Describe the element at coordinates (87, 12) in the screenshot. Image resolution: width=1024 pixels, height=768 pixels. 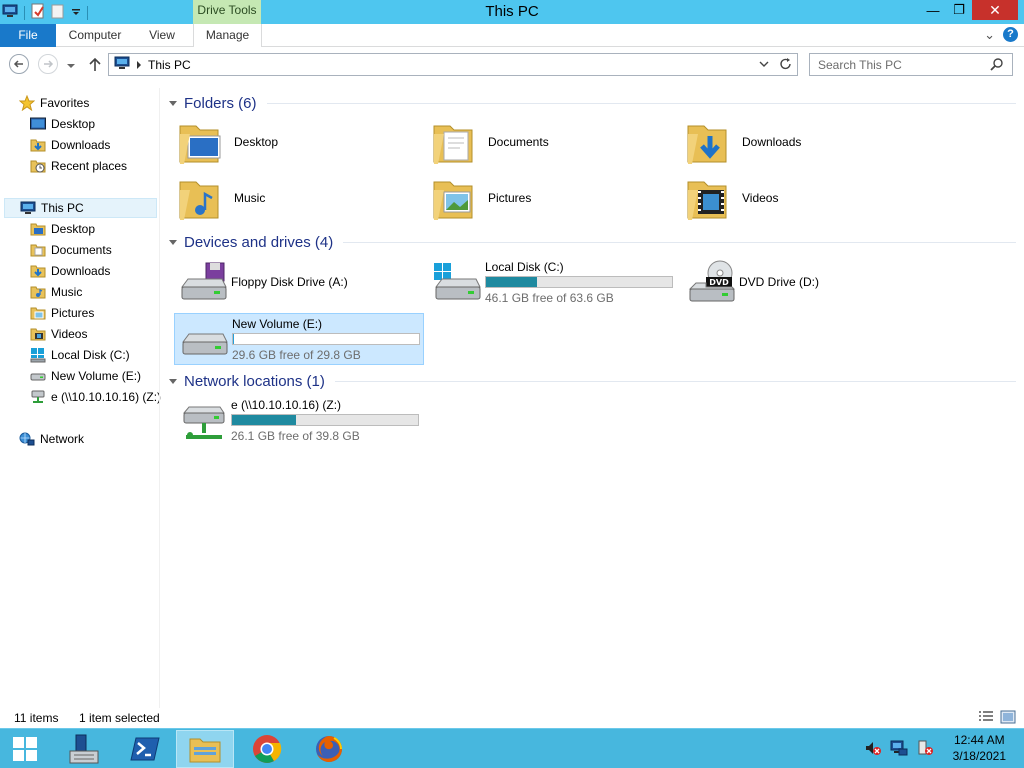
I see `qat-separator` at that location.